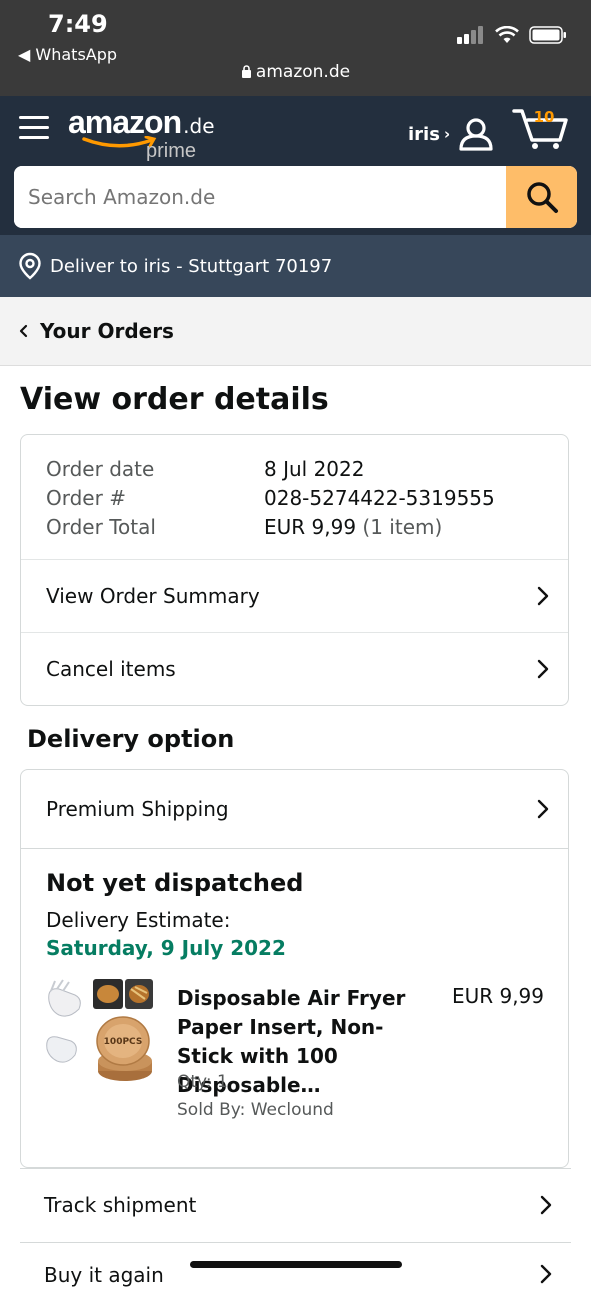  I want to click on order-total-label: Order Total, so click(101, 527).